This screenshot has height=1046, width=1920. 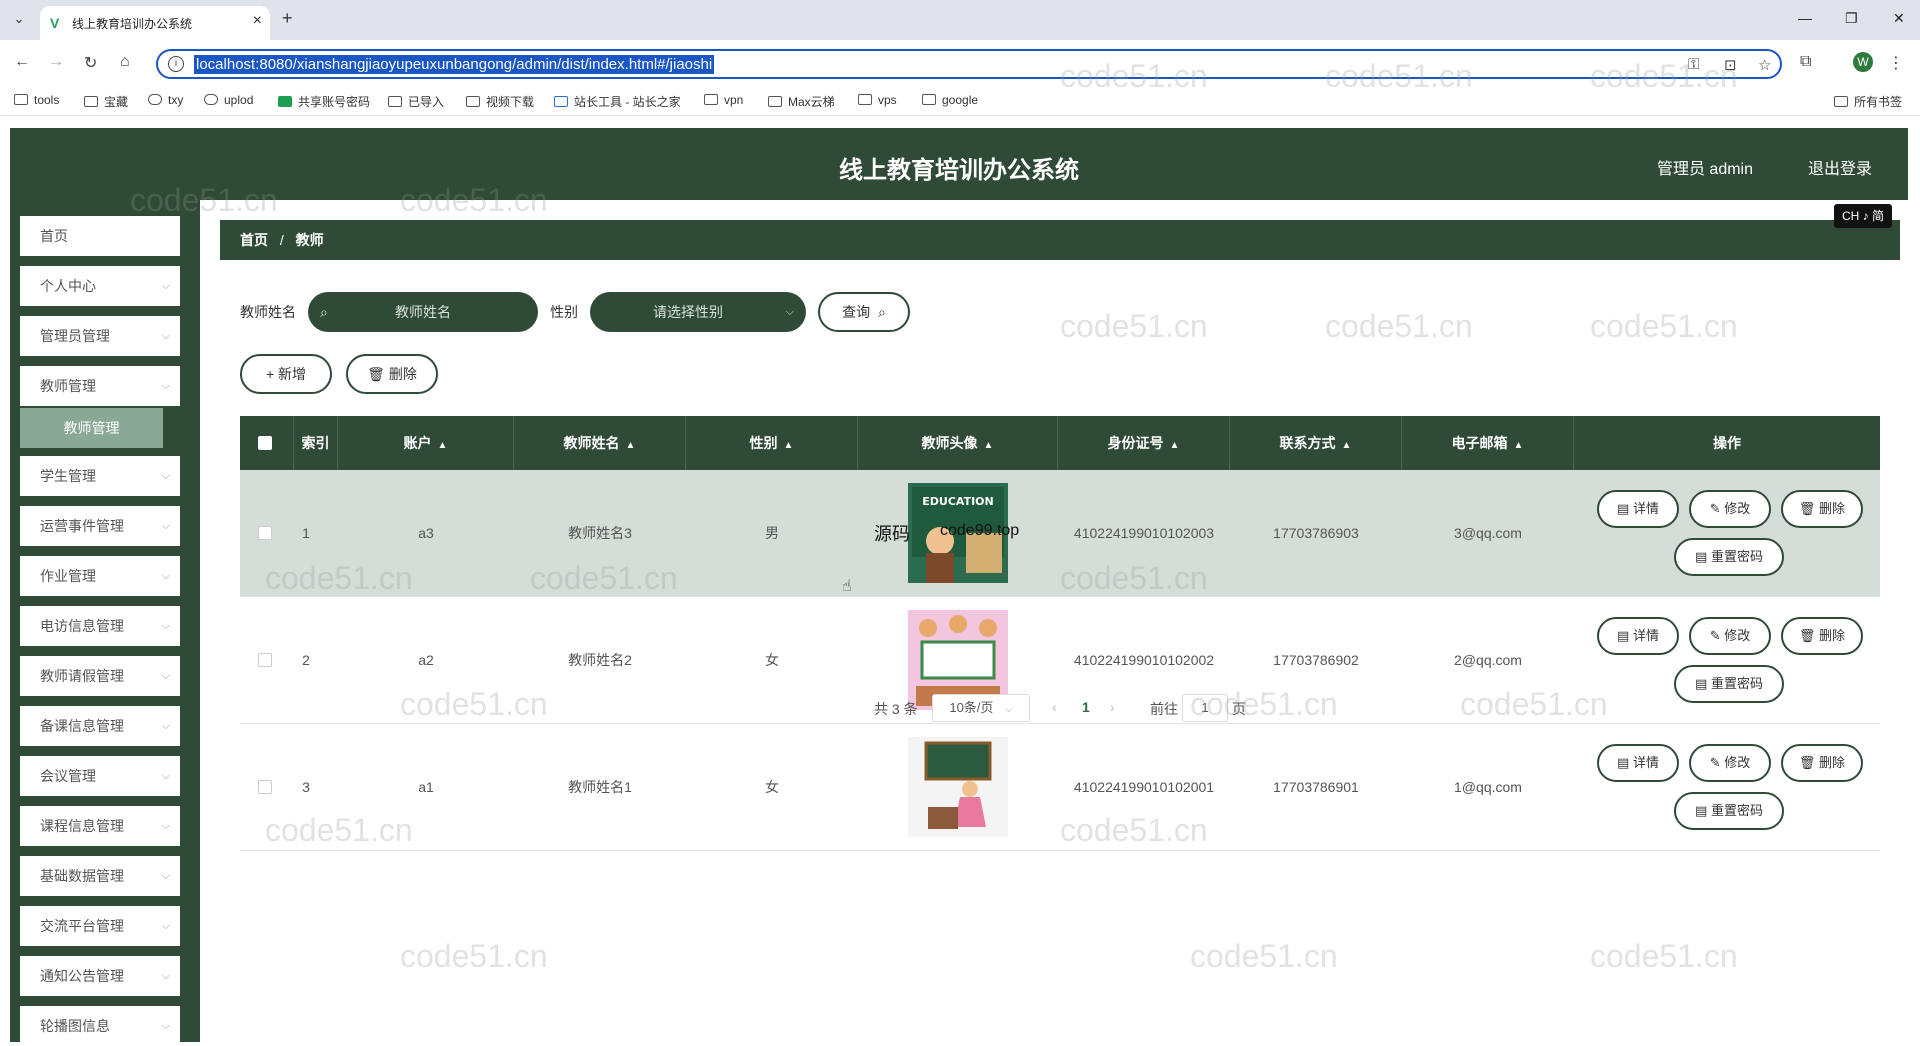 What do you see at coordinates (90, 63) in the screenshot?
I see `reload-icon: ↻` at bounding box center [90, 63].